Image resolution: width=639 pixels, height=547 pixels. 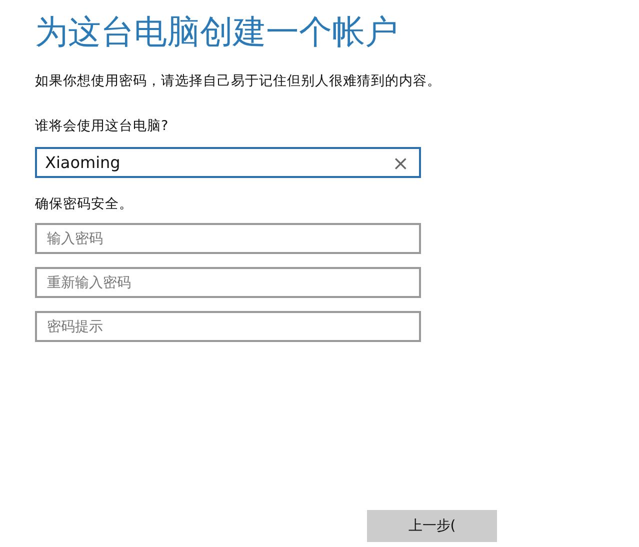 I want to click on input-field: 重新输入密码, so click(x=228, y=282).